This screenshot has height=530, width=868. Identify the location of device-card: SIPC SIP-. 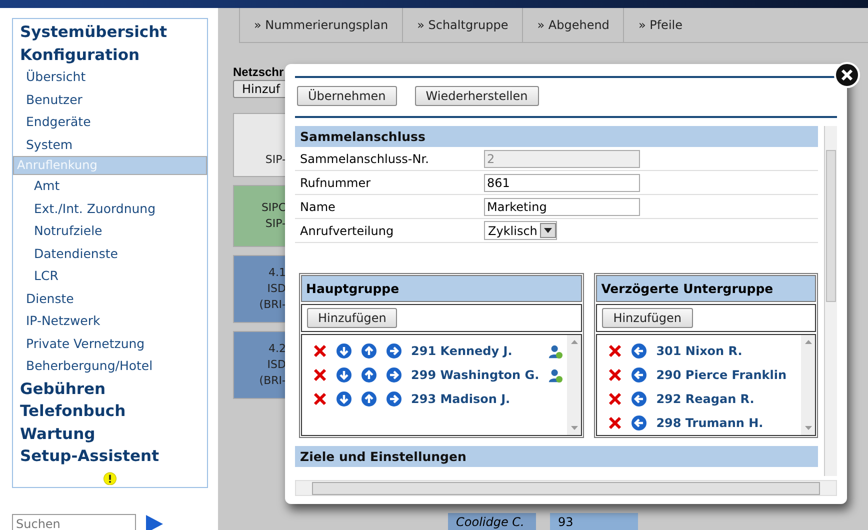
(260, 216).